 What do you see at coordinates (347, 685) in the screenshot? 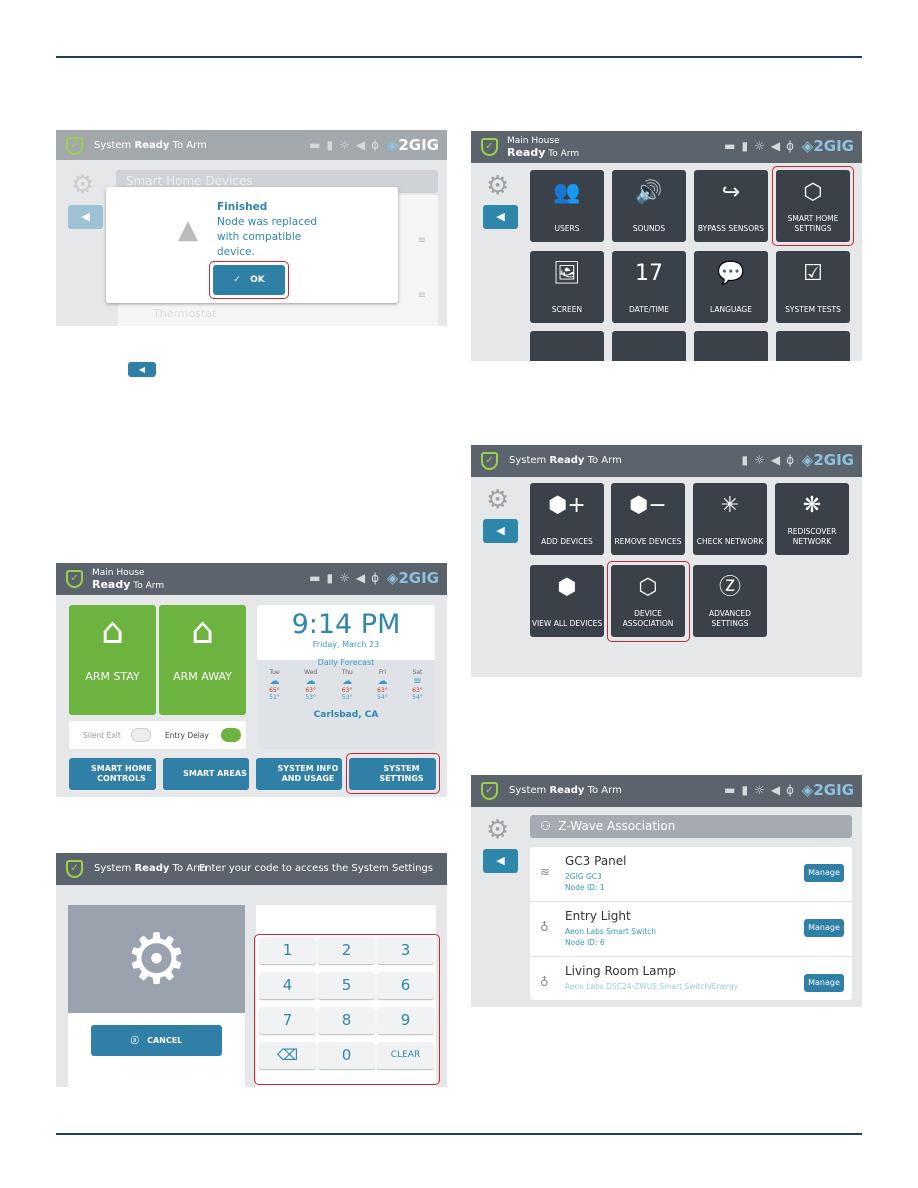
I see `forecast-day: Thu ☁ 63° 53°` at bounding box center [347, 685].